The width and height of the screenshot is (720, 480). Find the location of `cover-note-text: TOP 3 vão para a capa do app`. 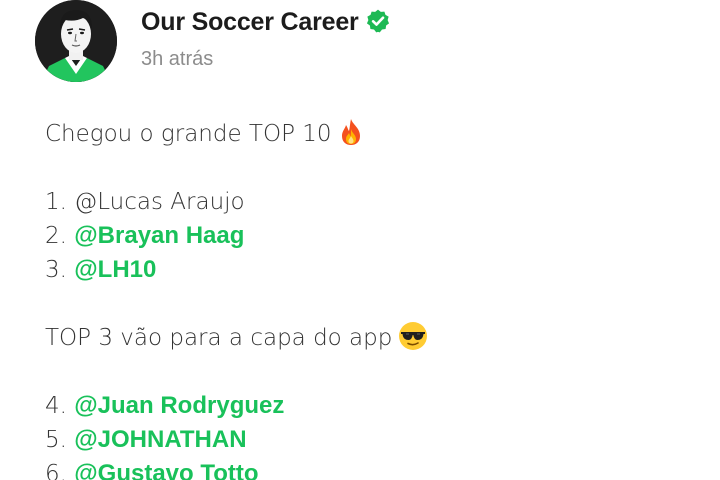

cover-note-text: TOP 3 vão para a capa do app is located at coordinates (219, 338).